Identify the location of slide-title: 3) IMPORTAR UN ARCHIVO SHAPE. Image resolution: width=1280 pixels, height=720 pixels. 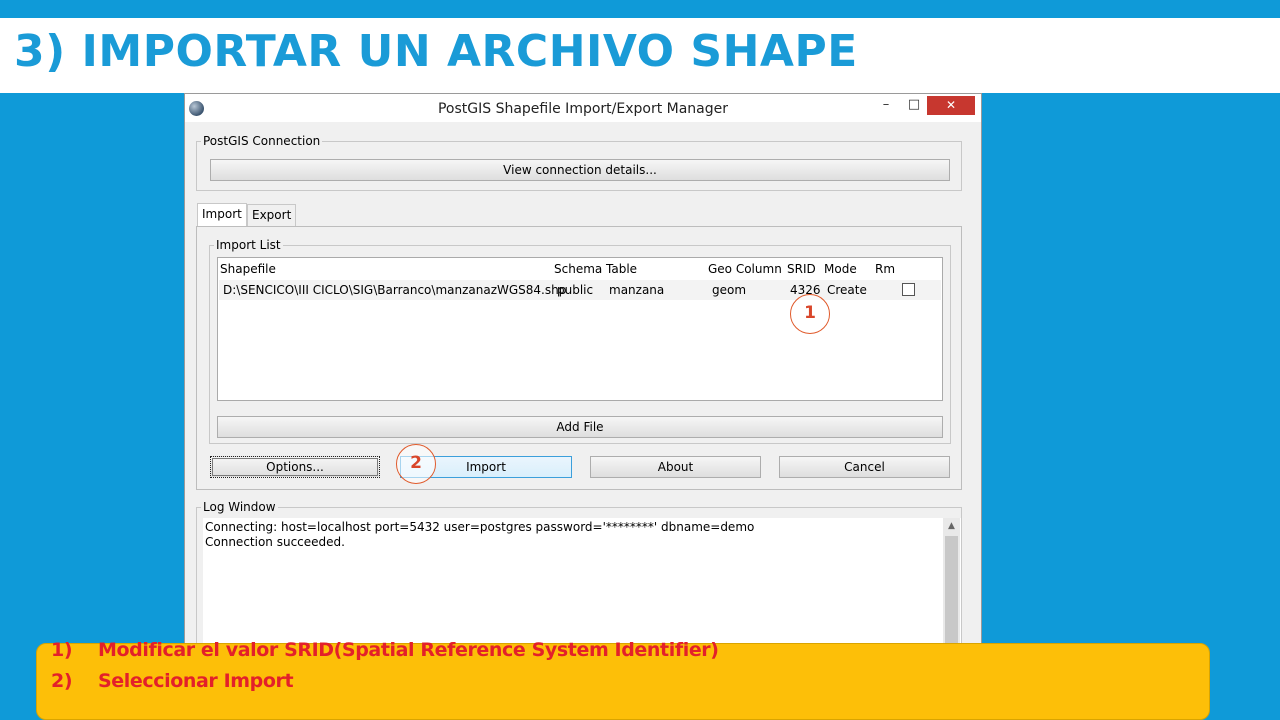
(436, 51).